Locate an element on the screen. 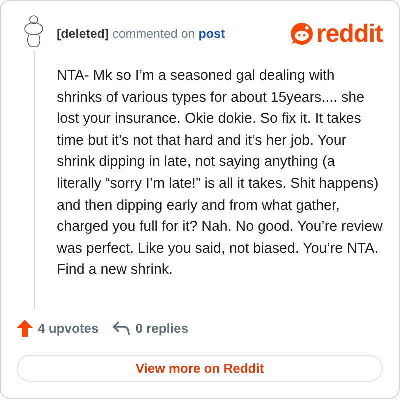 This screenshot has width=400, height=400. view-more-button: View more on Reddit is located at coordinates (200, 368).